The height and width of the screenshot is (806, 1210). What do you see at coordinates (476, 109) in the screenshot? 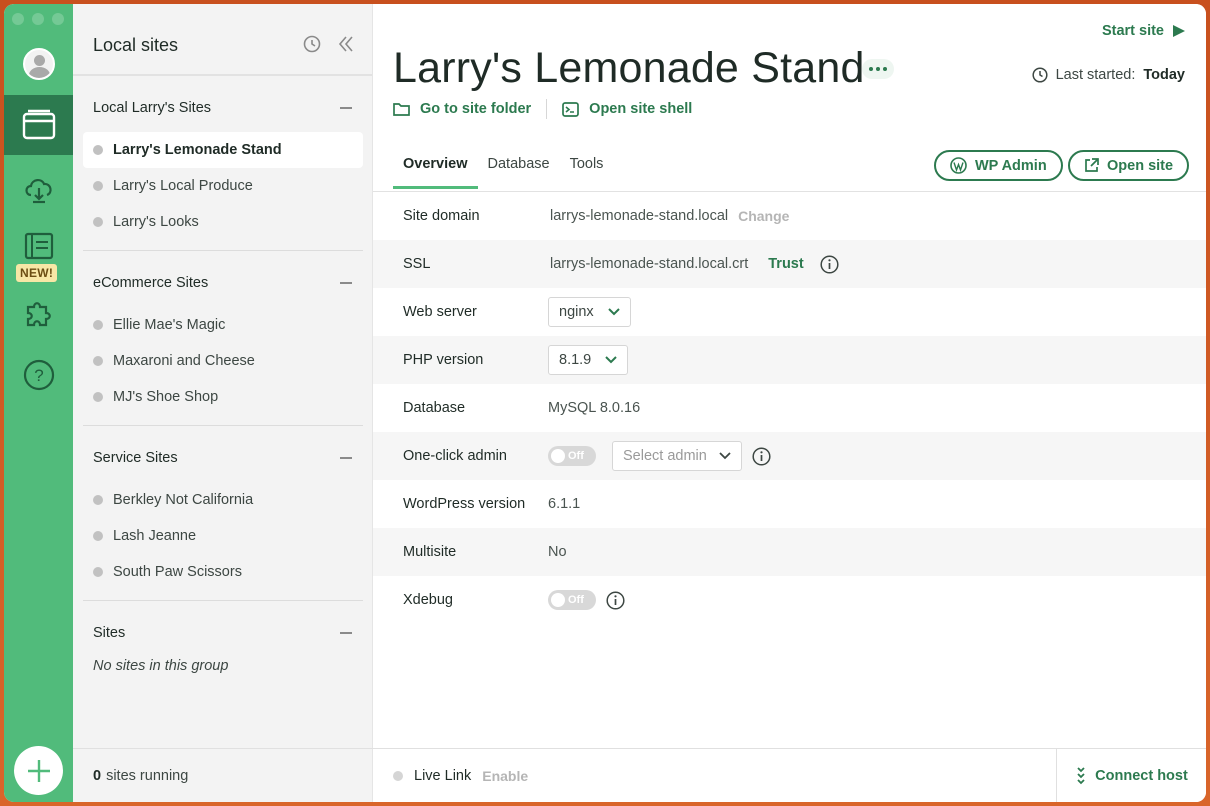
I see `go-to-folder-label: Go to site folder` at bounding box center [476, 109].